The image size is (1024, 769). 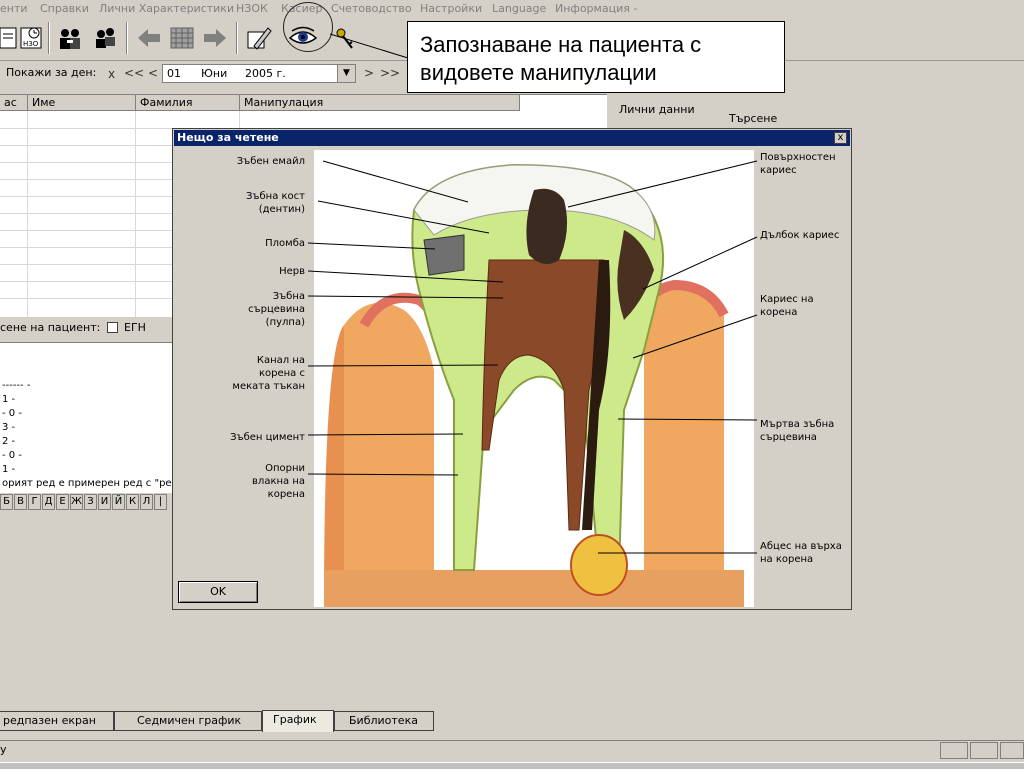 I want to click on calendar-icon: НЗО, so click(x=31, y=38).